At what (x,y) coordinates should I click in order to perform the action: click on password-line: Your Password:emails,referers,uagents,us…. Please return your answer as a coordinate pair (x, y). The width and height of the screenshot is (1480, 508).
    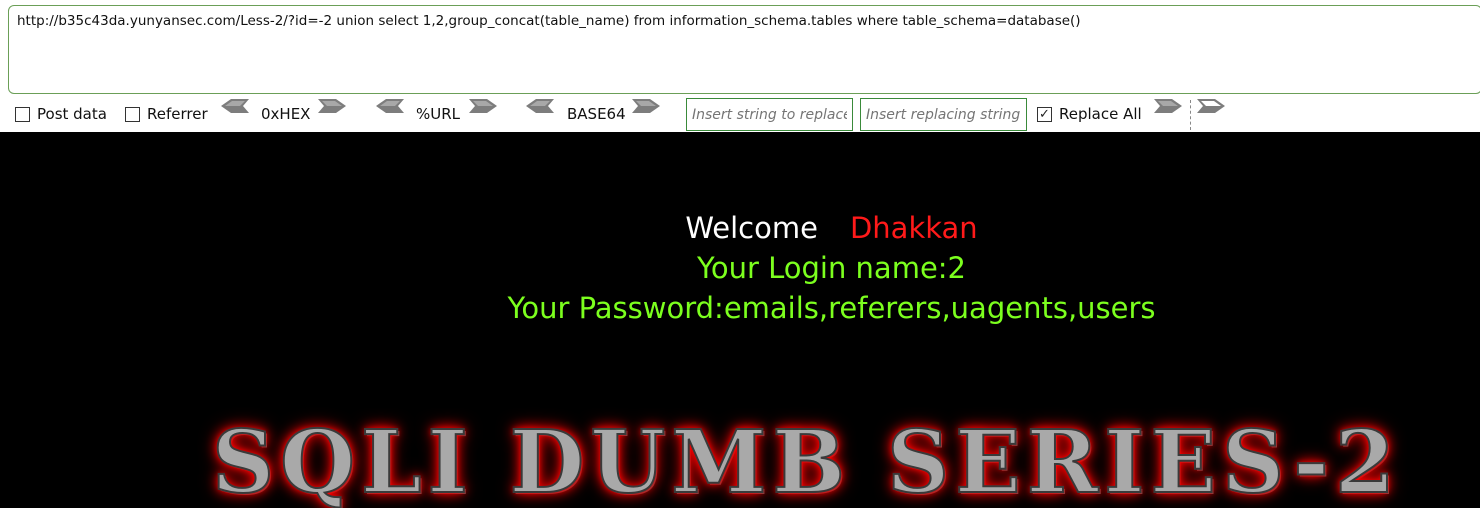
    Looking at the image, I should click on (831, 308).